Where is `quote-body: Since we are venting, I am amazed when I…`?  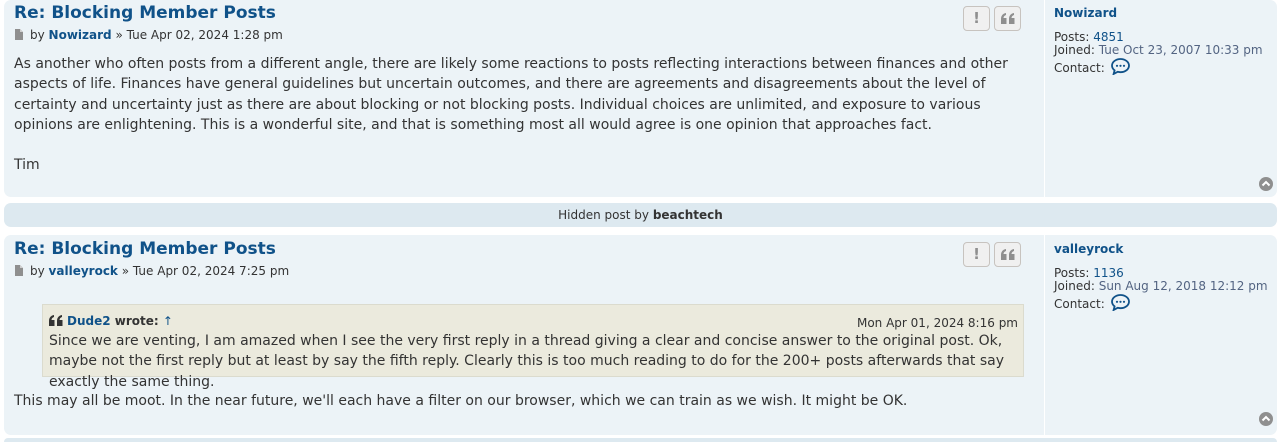 quote-body: Since we are venting, I am amazed when I… is located at coordinates (527, 361).